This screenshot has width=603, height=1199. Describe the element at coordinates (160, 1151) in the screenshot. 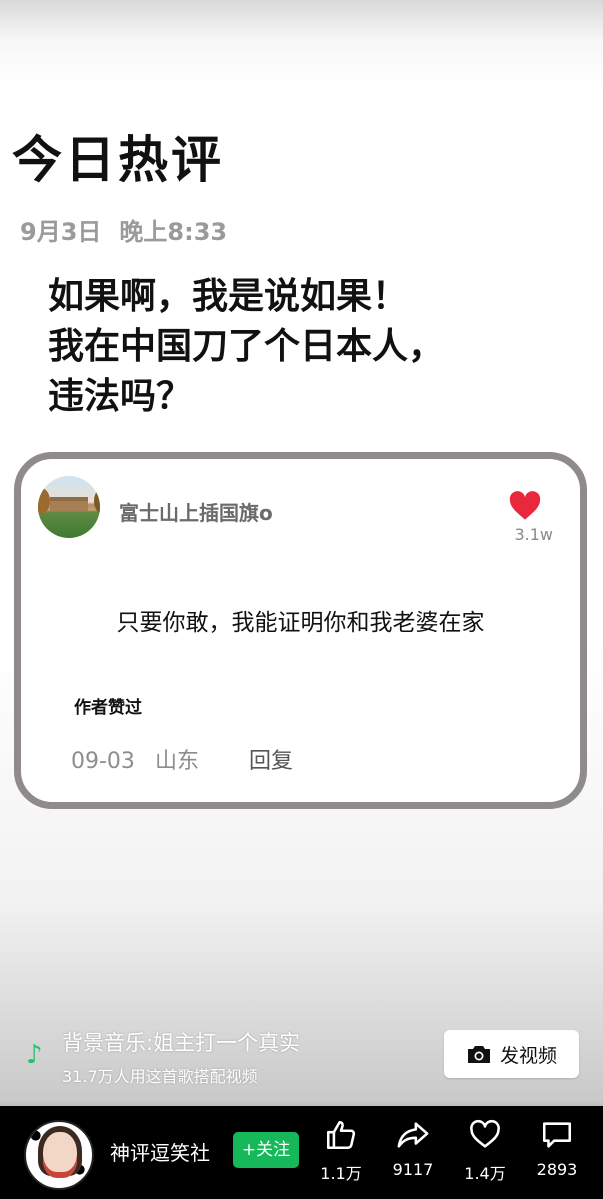

I see `channel-name: 神评逗笑社` at that location.